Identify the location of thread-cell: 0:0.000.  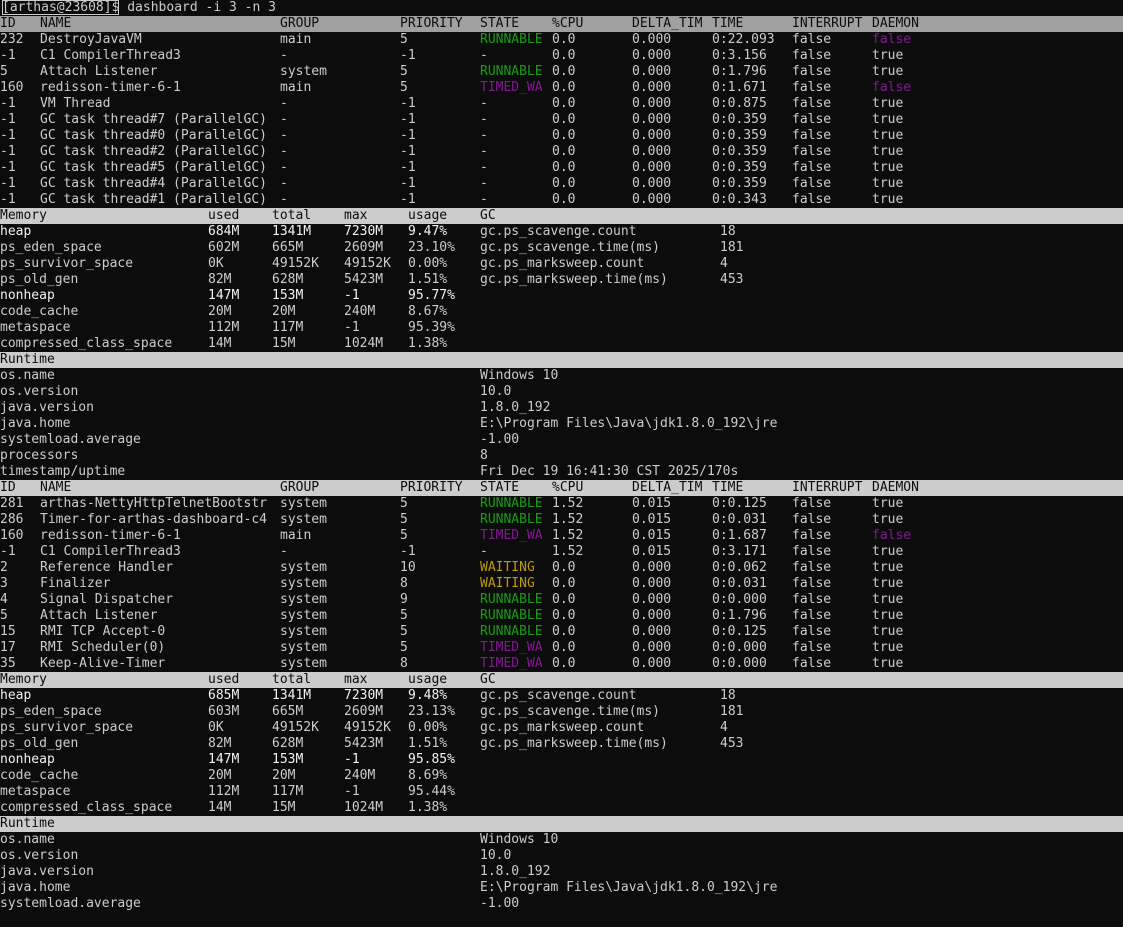
(739, 647).